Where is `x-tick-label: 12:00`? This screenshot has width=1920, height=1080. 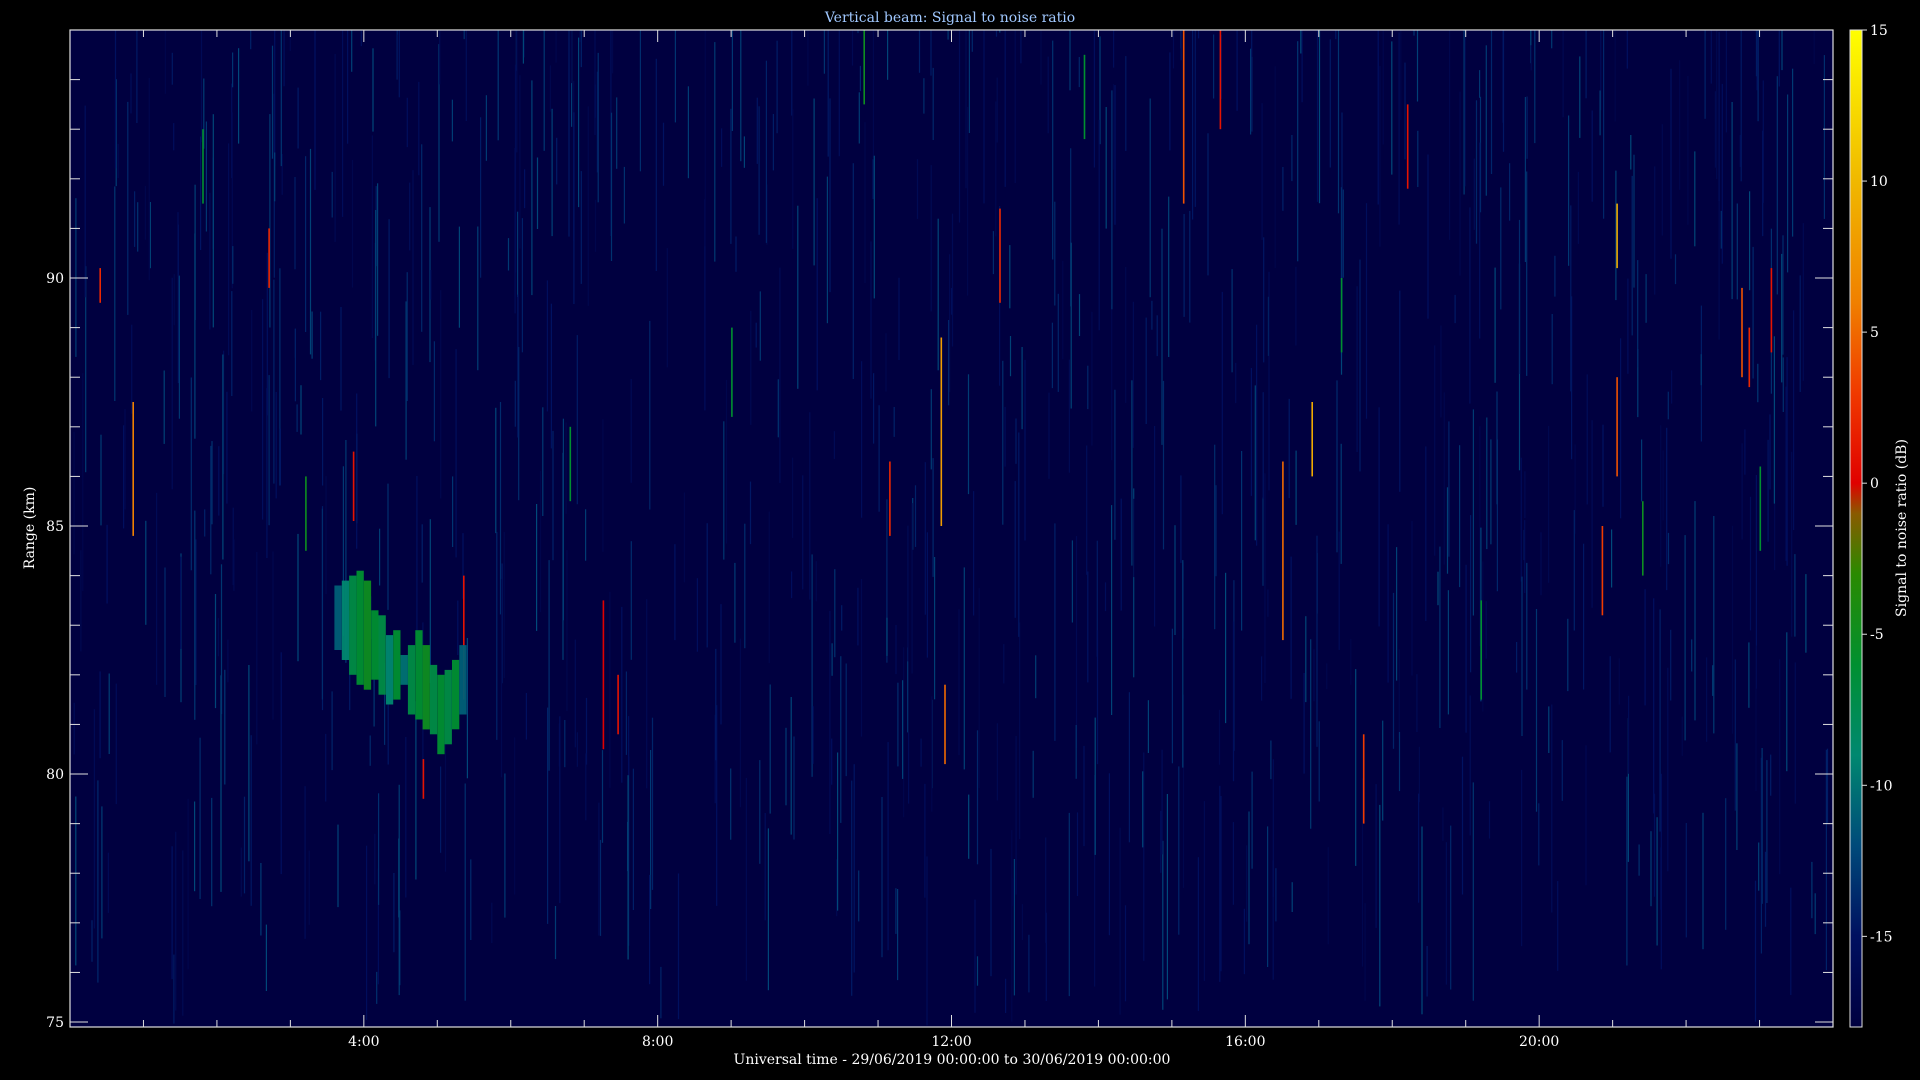 x-tick-label: 12:00 is located at coordinates (951, 1042).